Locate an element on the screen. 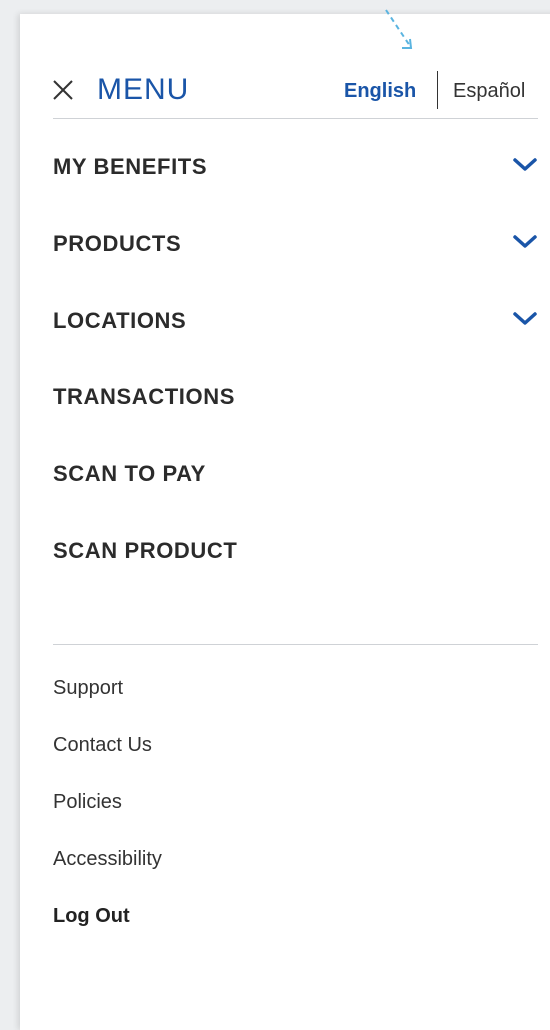 Image resolution: width=550 pixels, height=1030 pixels. language-divider is located at coordinates (437, 90).